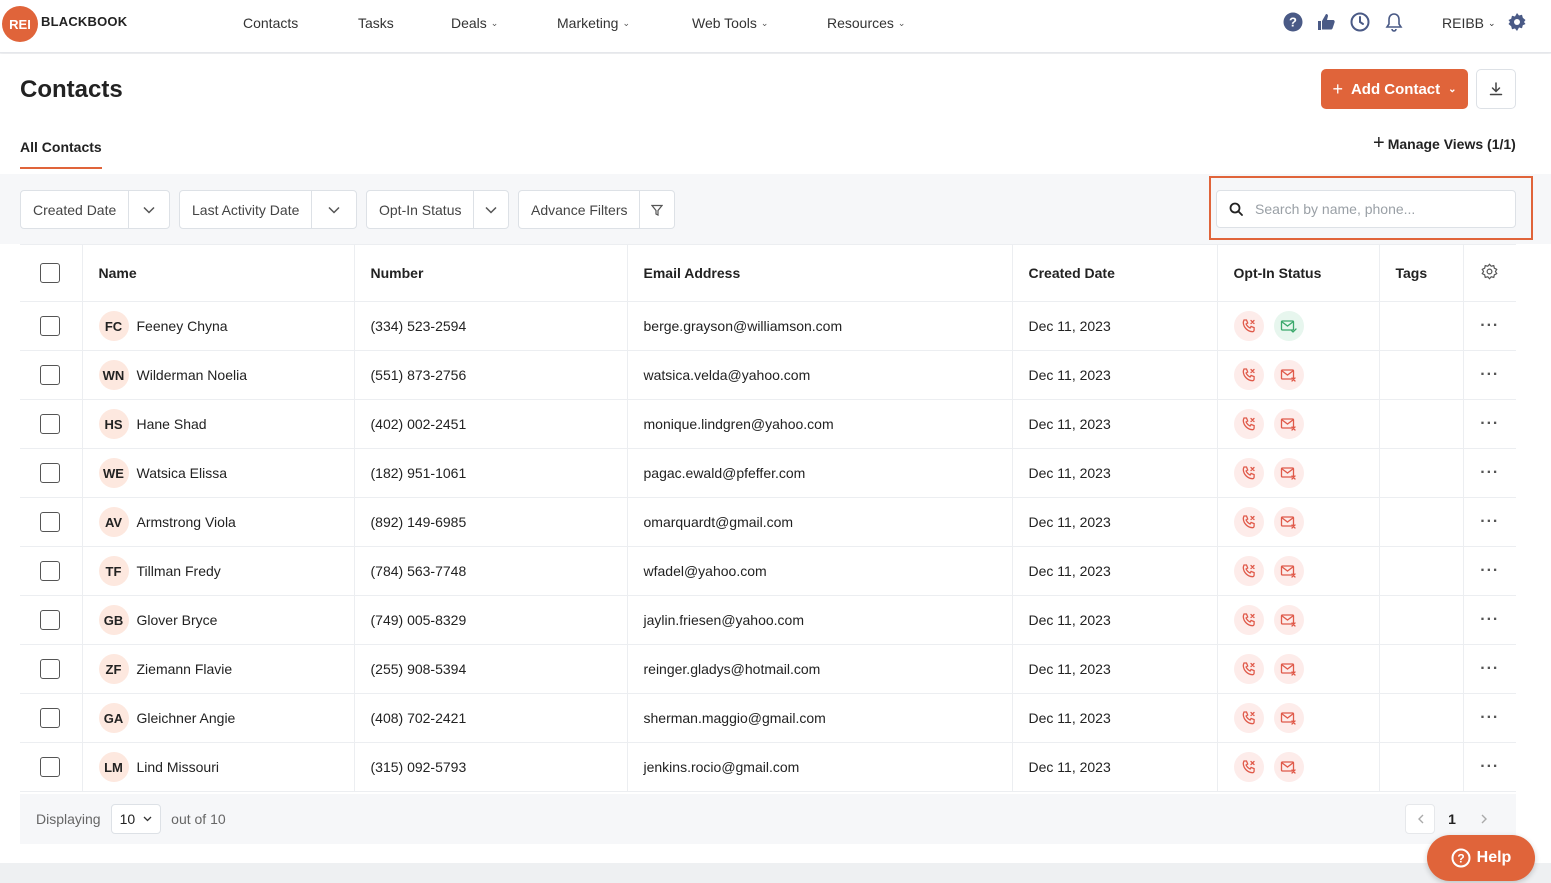 This screenshot has width=1551, height=883. I want to click on select-all-checkbox, so click(50, 273).